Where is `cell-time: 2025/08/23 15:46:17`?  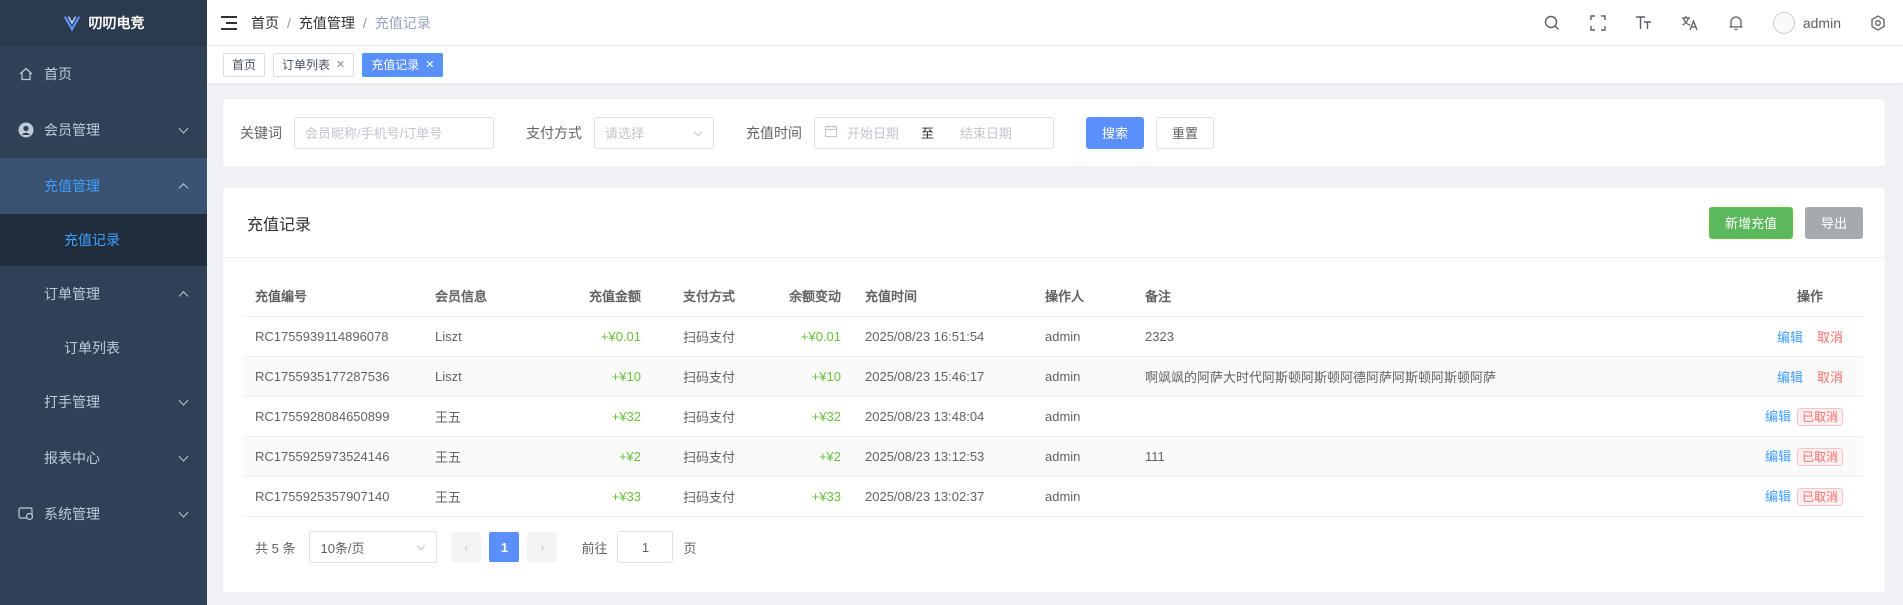
cell-time: 2025/08/23 15:46:17 is located at coordinates (943, 376).